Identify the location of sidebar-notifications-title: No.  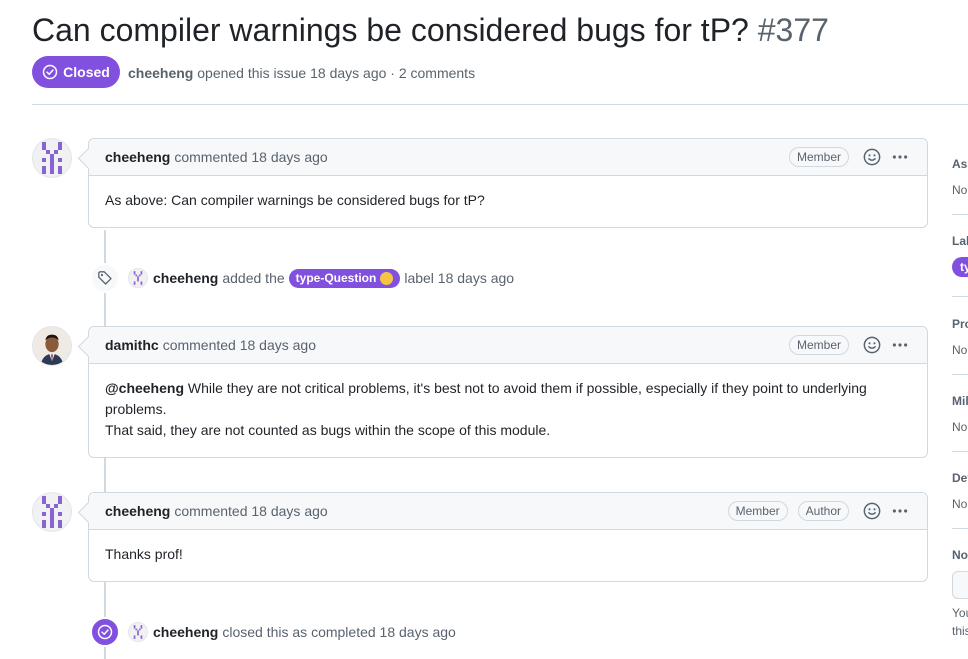
(960, 555).